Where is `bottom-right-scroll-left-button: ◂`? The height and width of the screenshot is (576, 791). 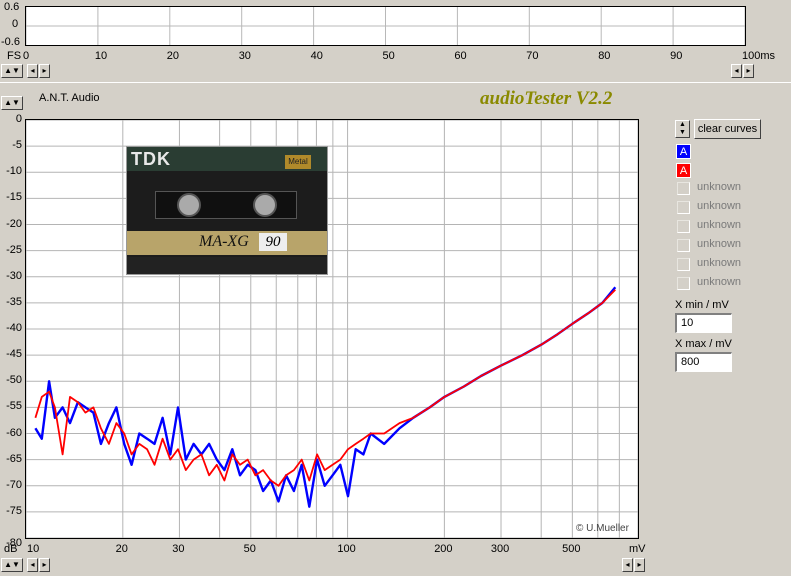 bottom-right-scroll-left-button: ◂ is located at coordinates (627, 565).